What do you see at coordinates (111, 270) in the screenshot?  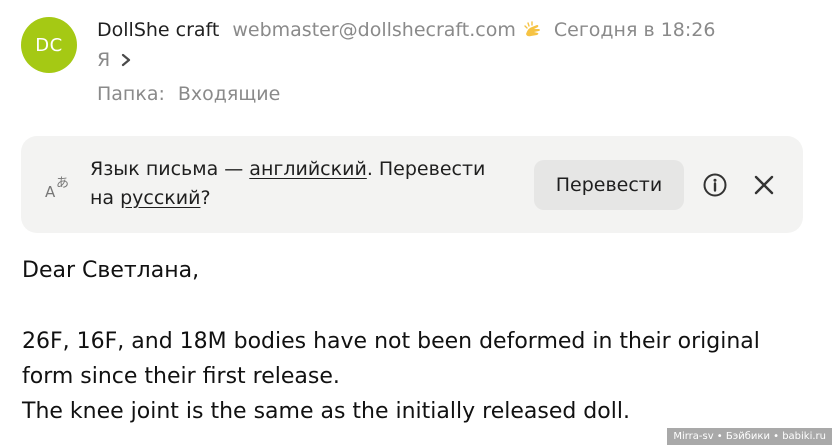 I see `message-greeting: Dear Светлана,` at bounding box center [111, 270].